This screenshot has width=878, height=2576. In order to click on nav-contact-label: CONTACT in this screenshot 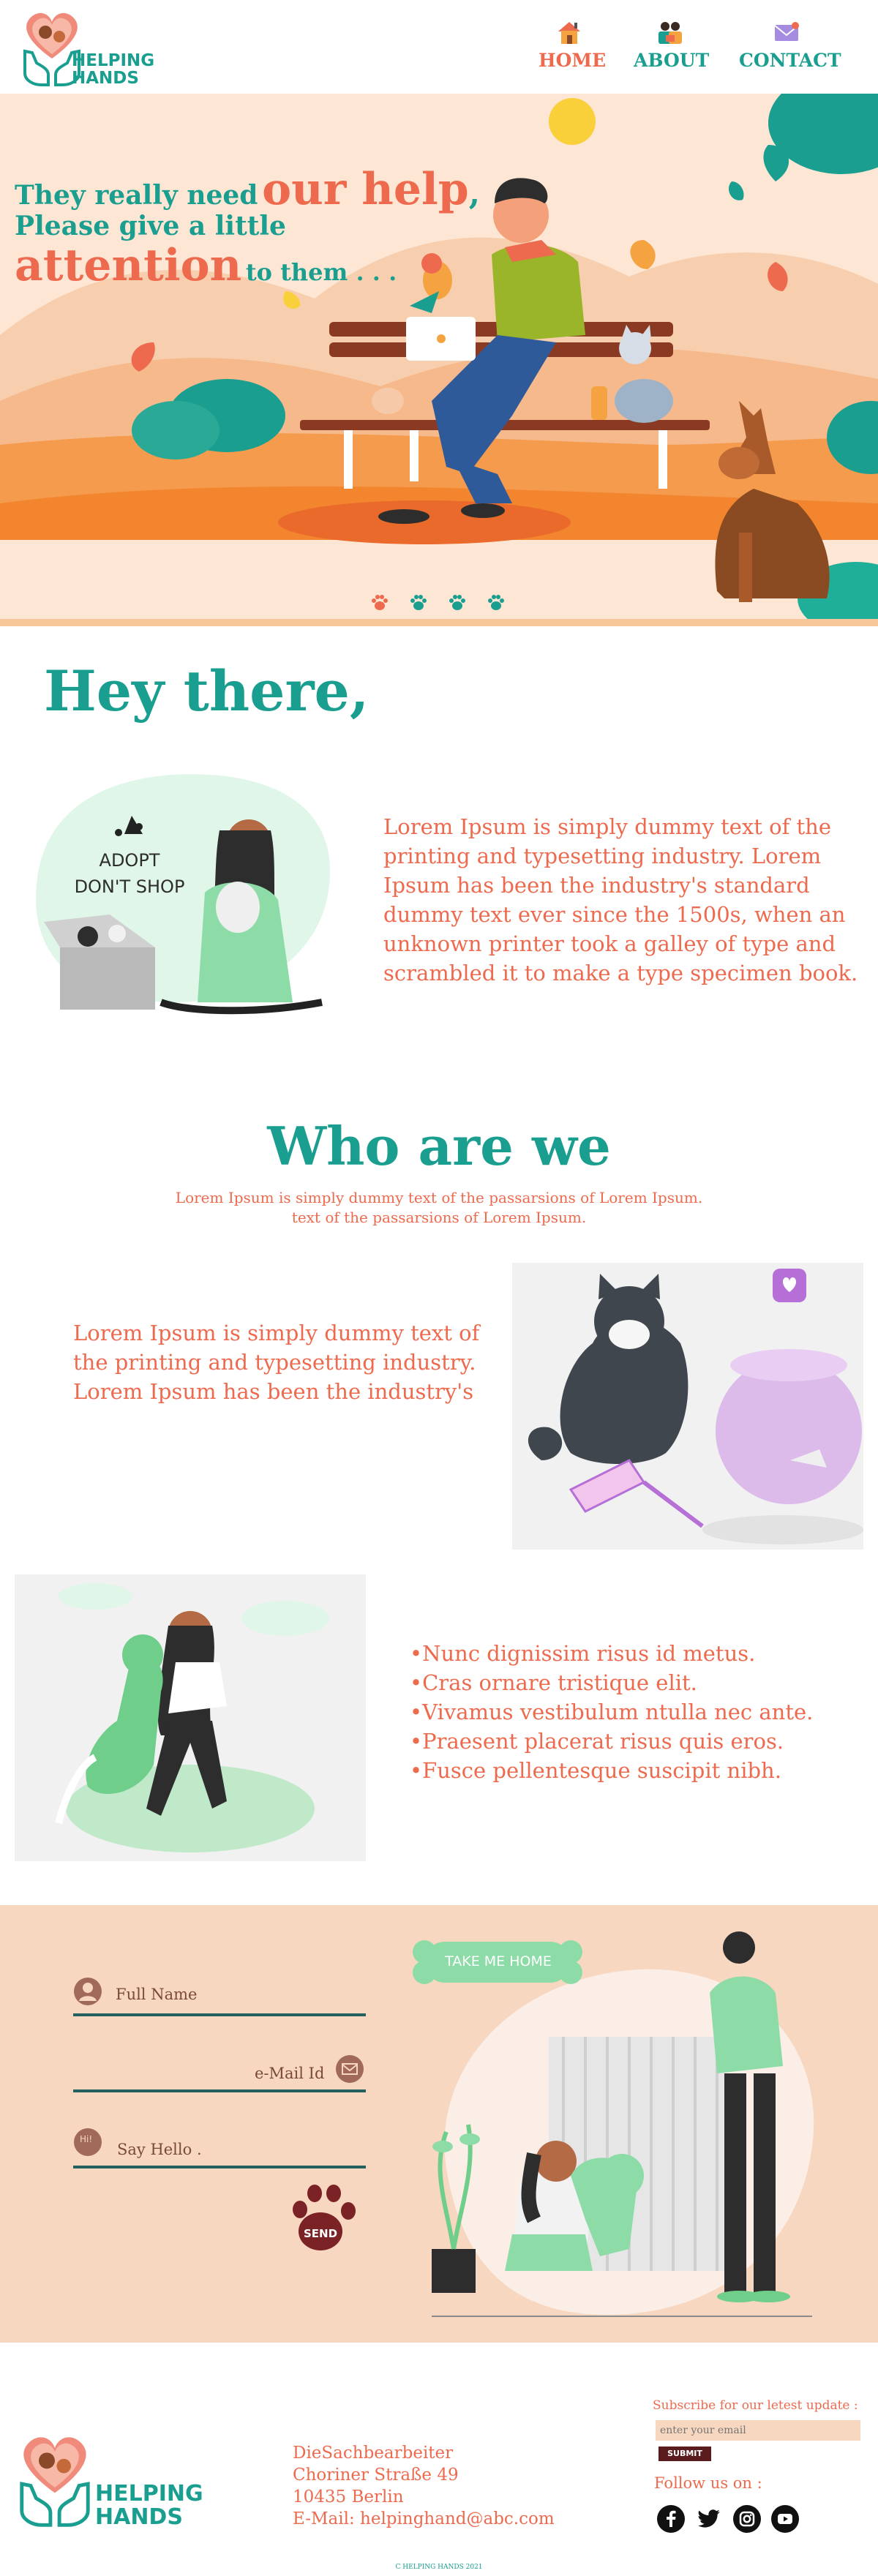, I will do `click(790, 61)`.